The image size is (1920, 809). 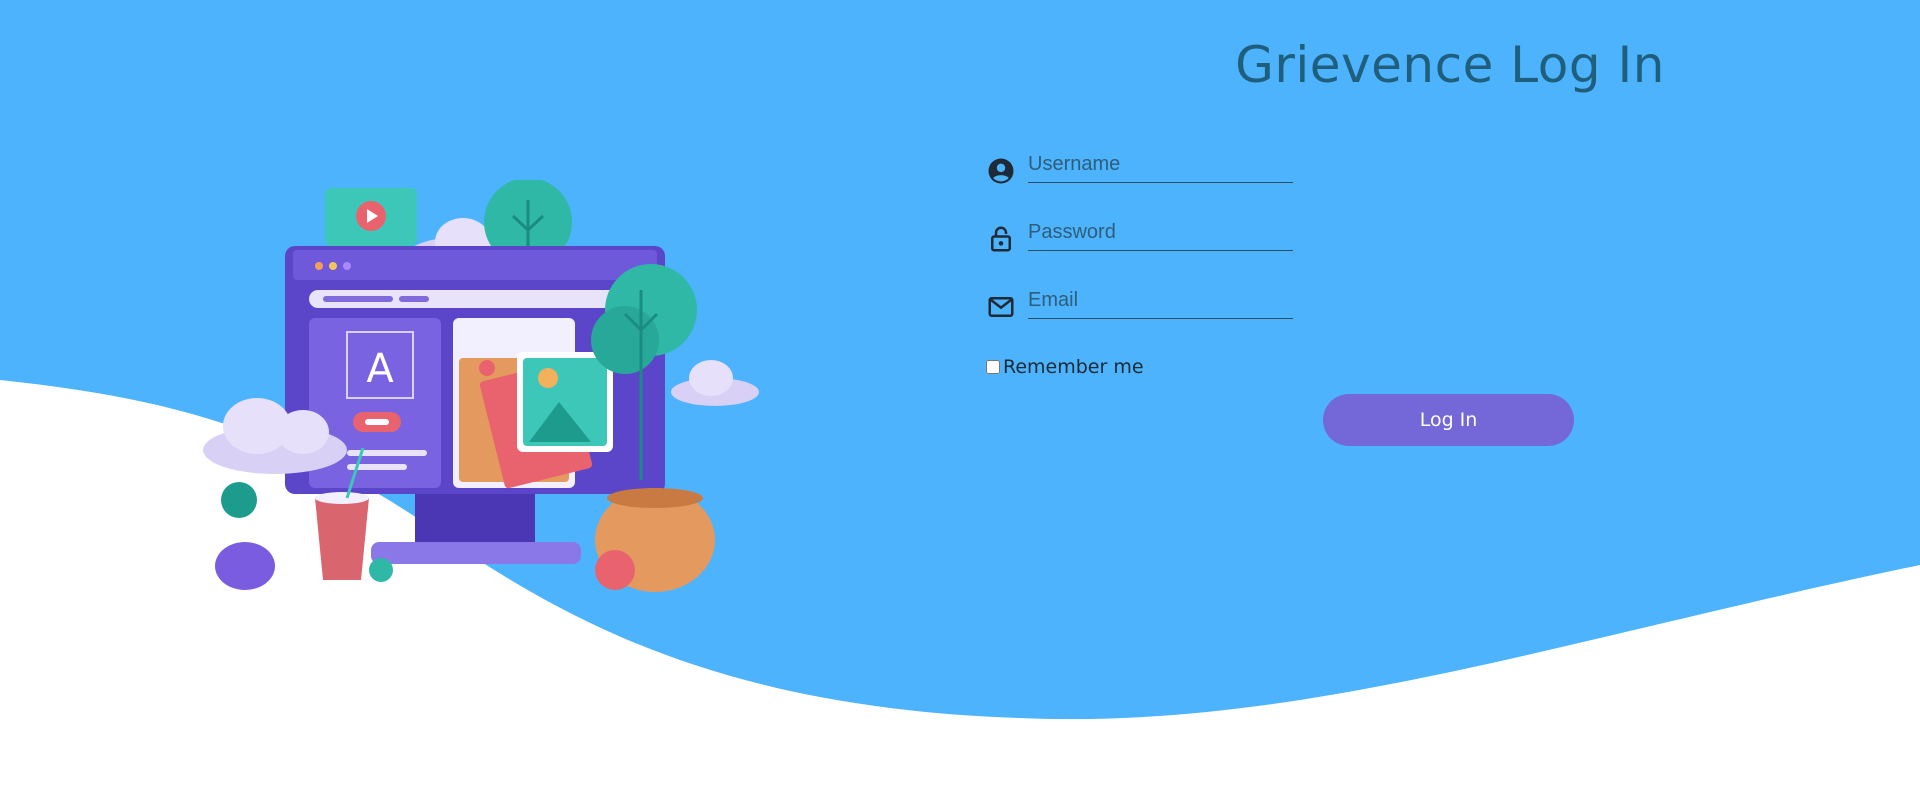 I want to click on monitor-letter: A, so click(x=380, y=369).